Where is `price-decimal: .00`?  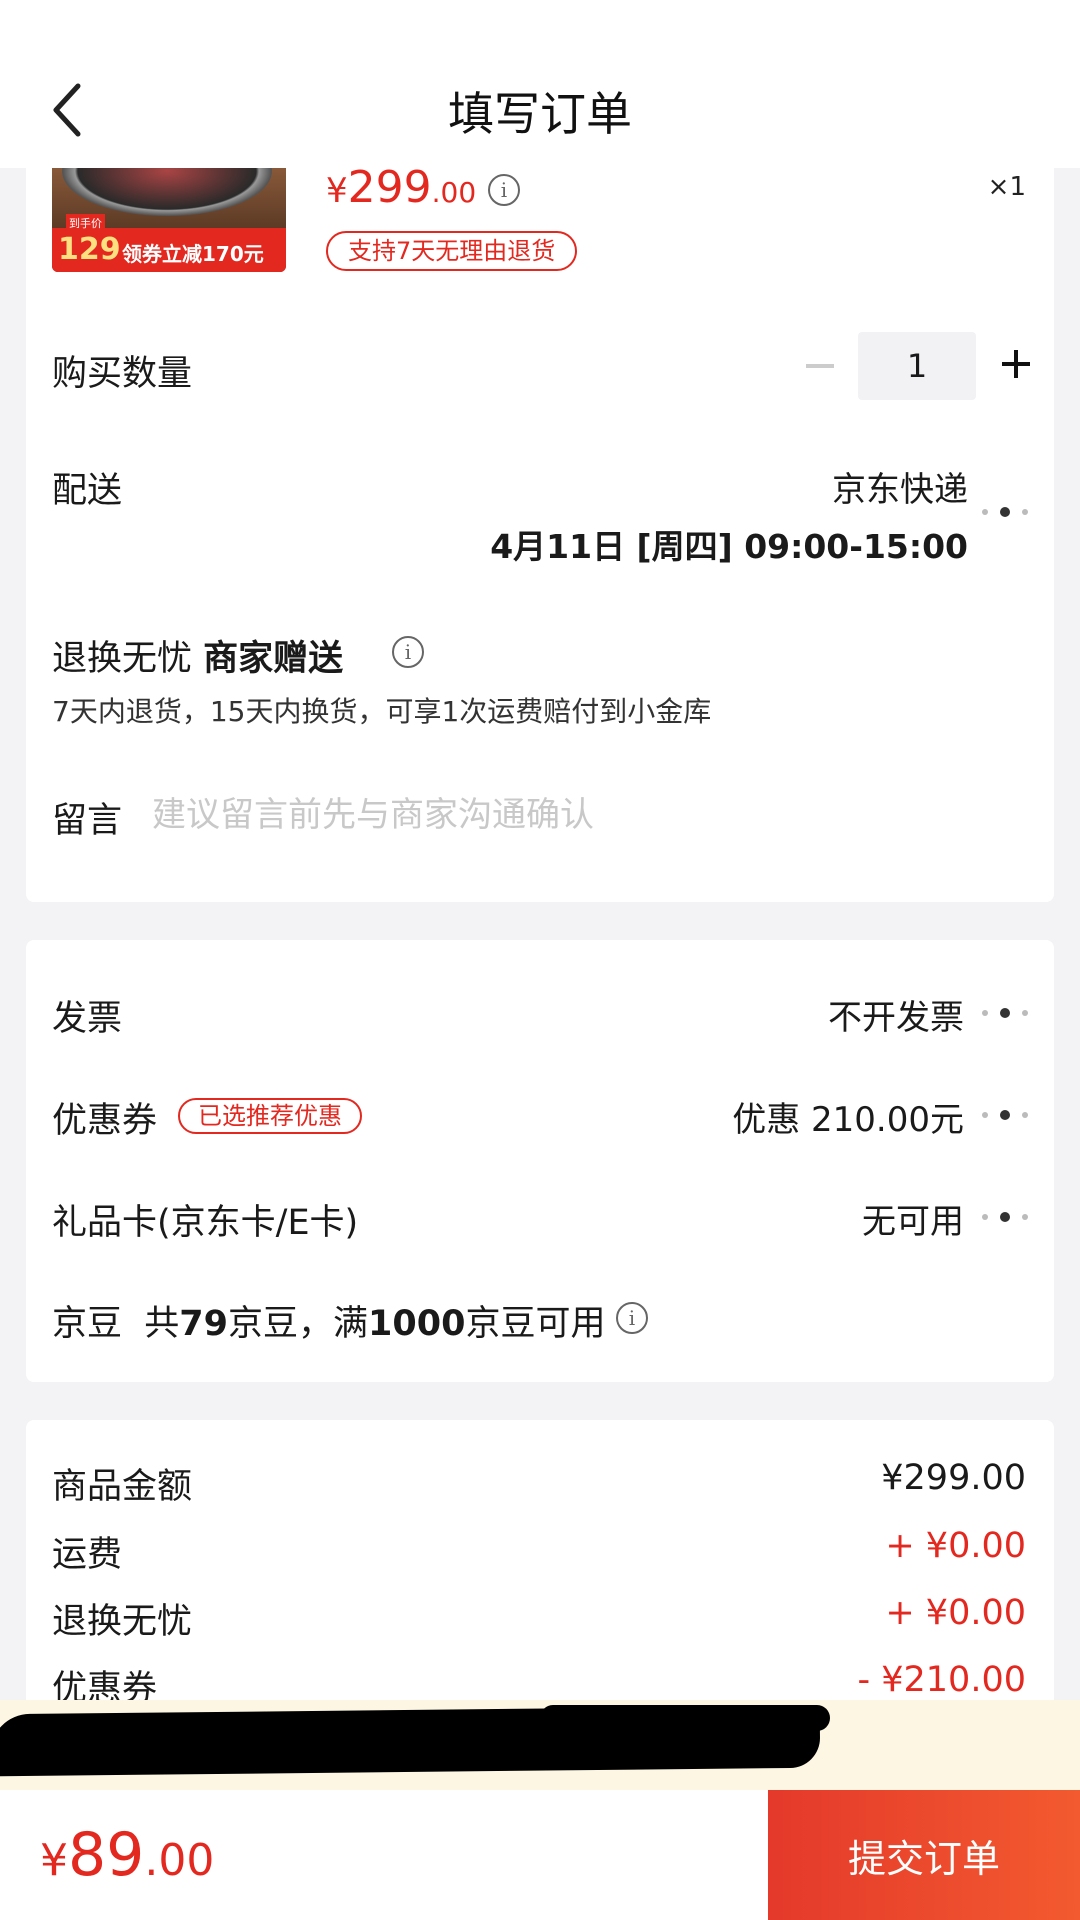 price-decimal: .00 is located at coordinates (454, 192).